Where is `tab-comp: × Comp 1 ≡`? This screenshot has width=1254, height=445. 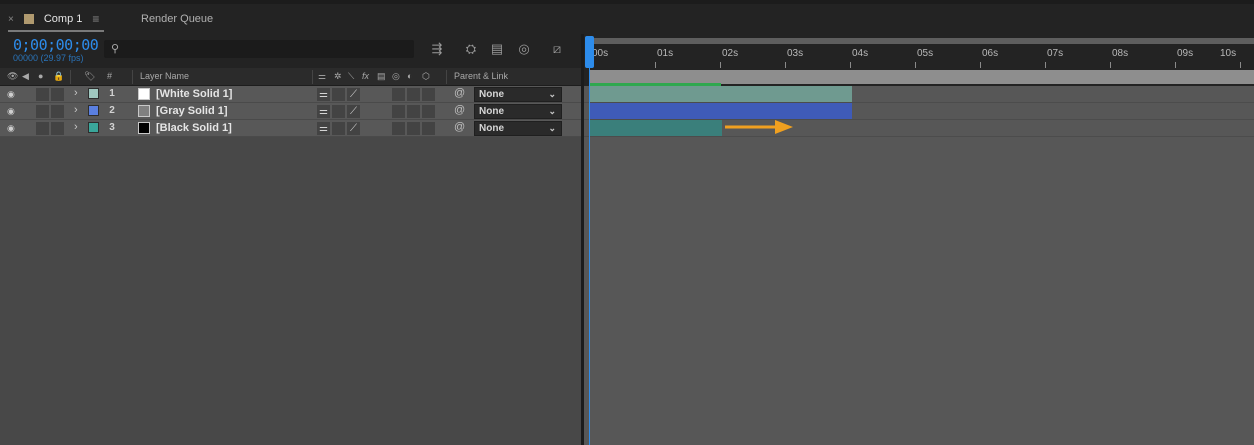 tab-comp: × Comp 1 ≡ is located at coordinates (56, 21).